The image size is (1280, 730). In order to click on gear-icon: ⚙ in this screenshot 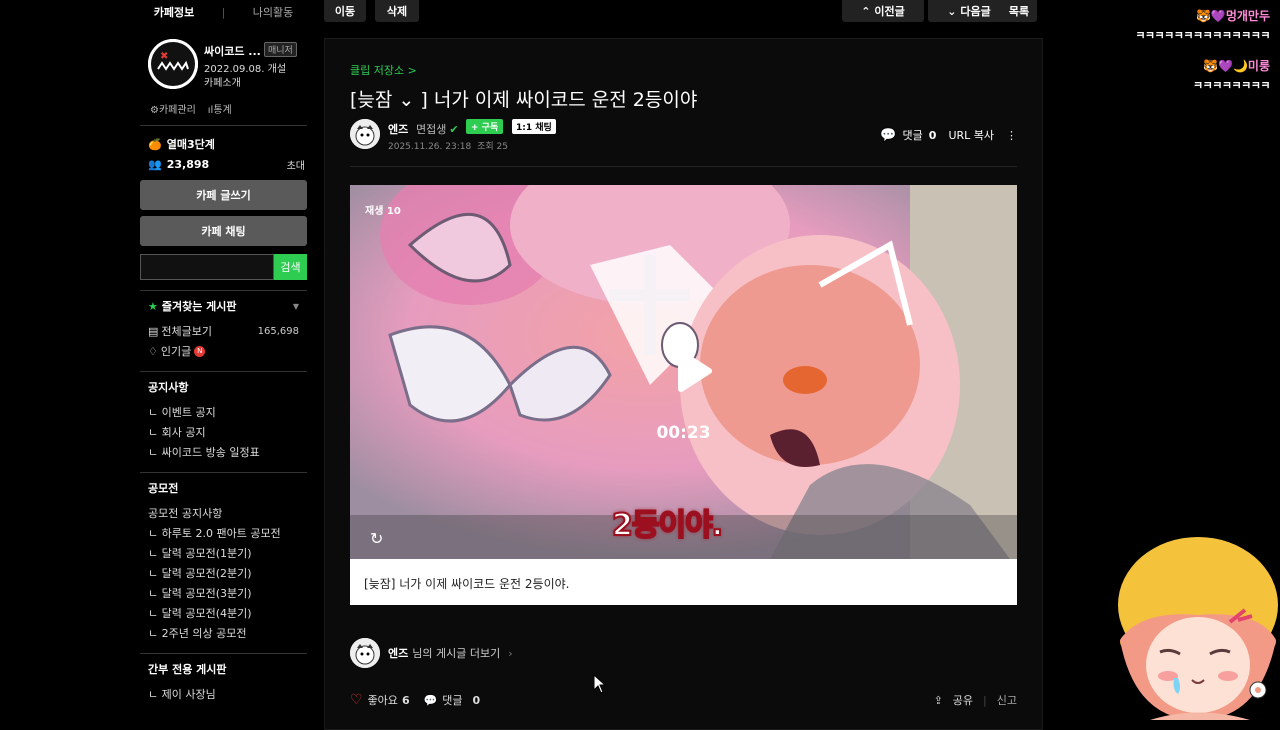, I will do `click(154, 110)`.